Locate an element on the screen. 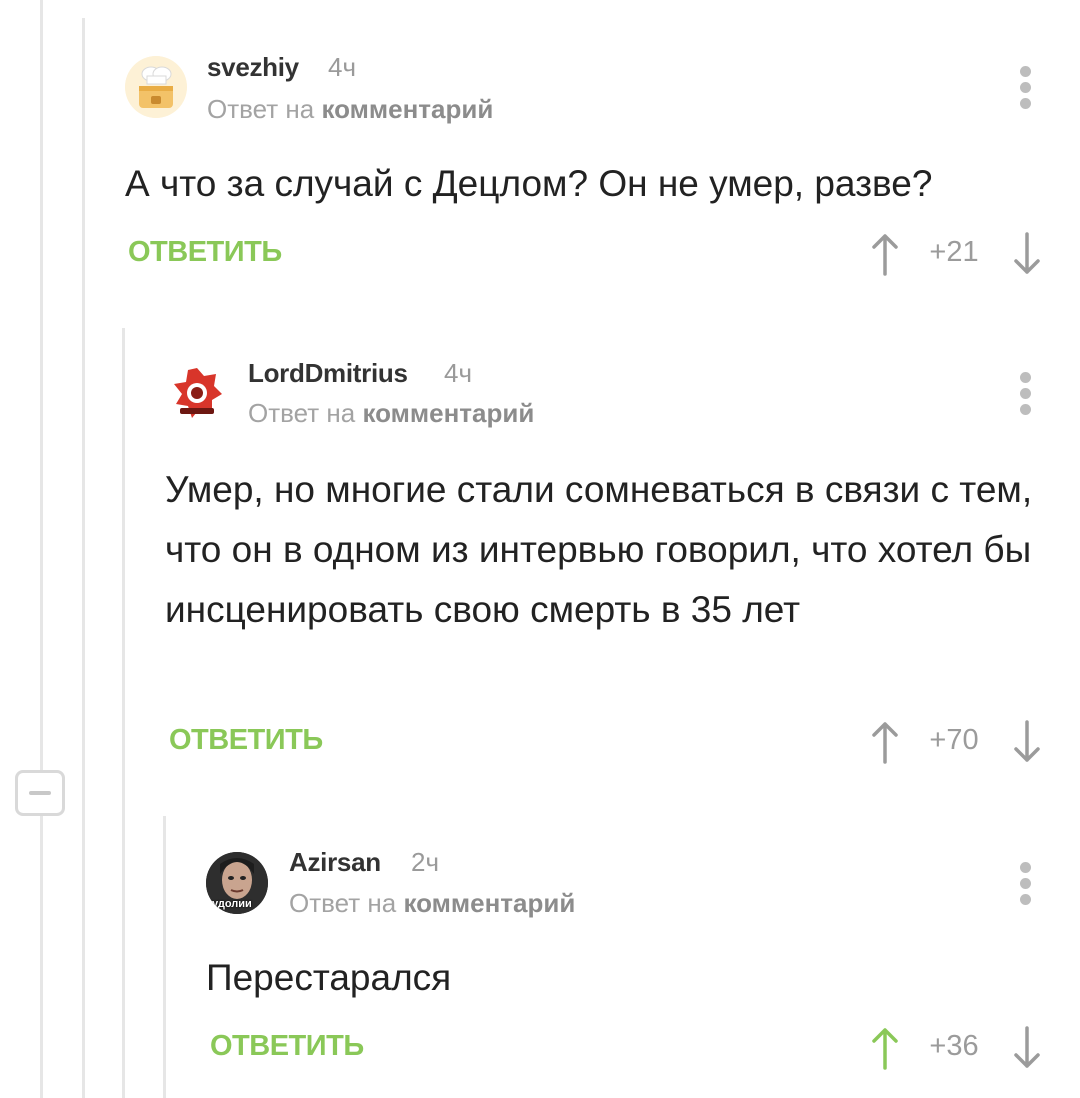 This screenshot has width=1080, height=1098. rating-value: +21 is located at coordinates (954, 252).